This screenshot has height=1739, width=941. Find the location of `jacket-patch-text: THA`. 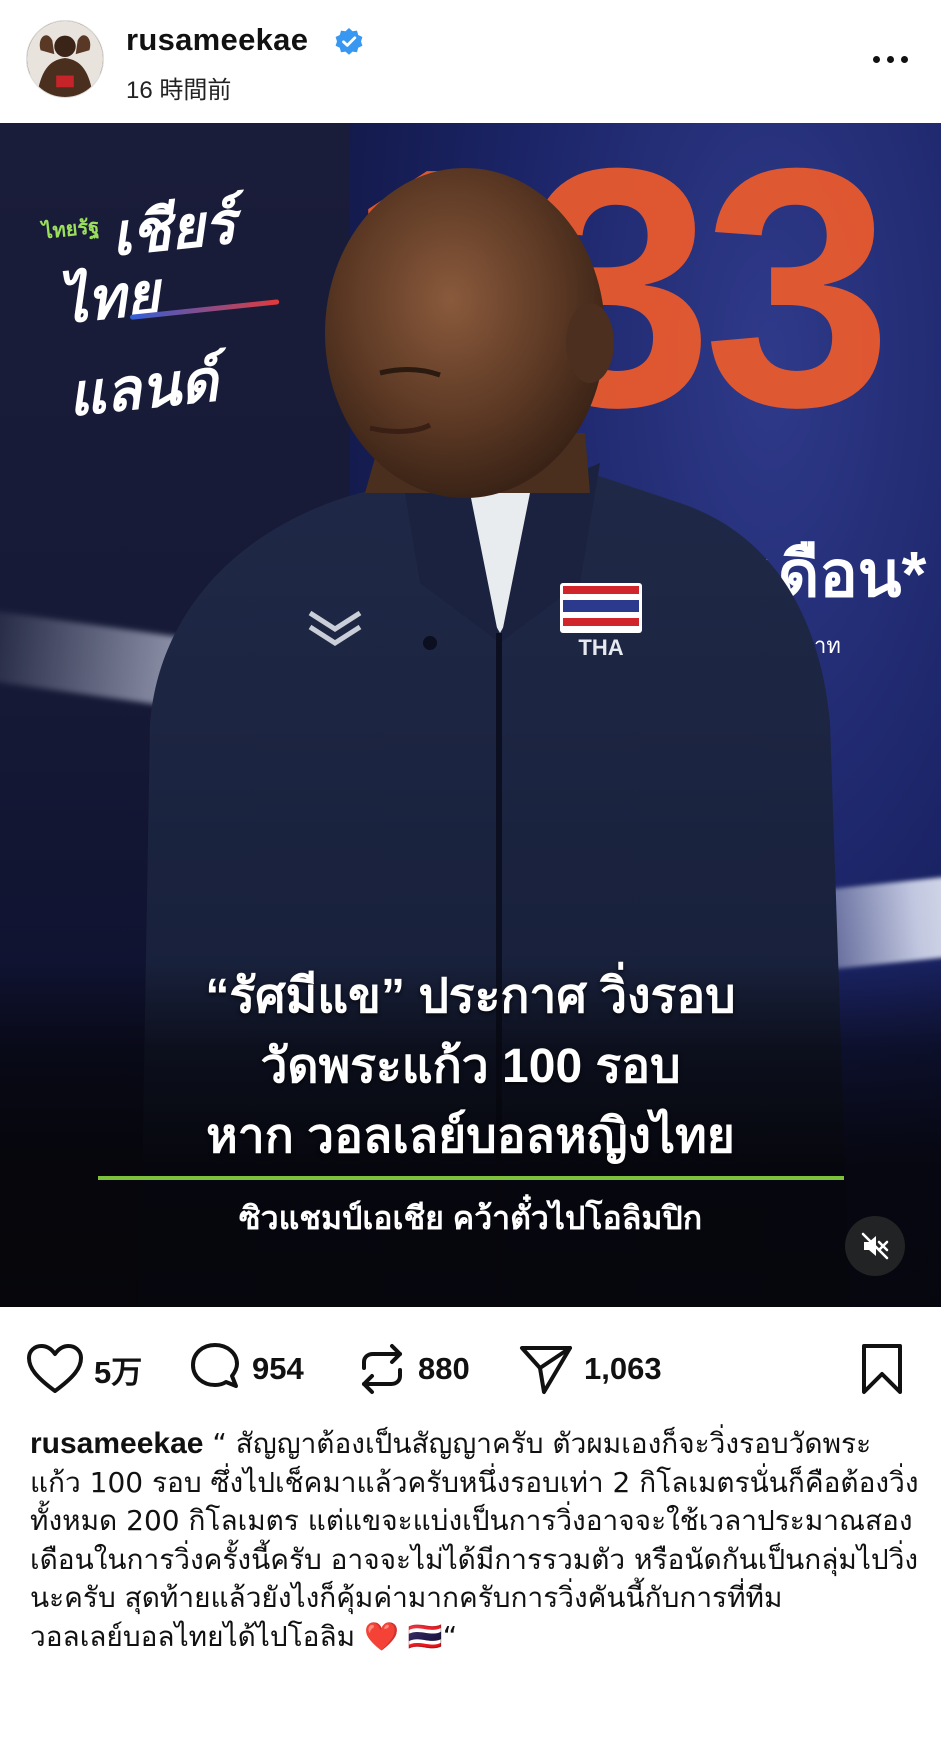

jacket-patch-text: THA is located at coordinates (600, 647).